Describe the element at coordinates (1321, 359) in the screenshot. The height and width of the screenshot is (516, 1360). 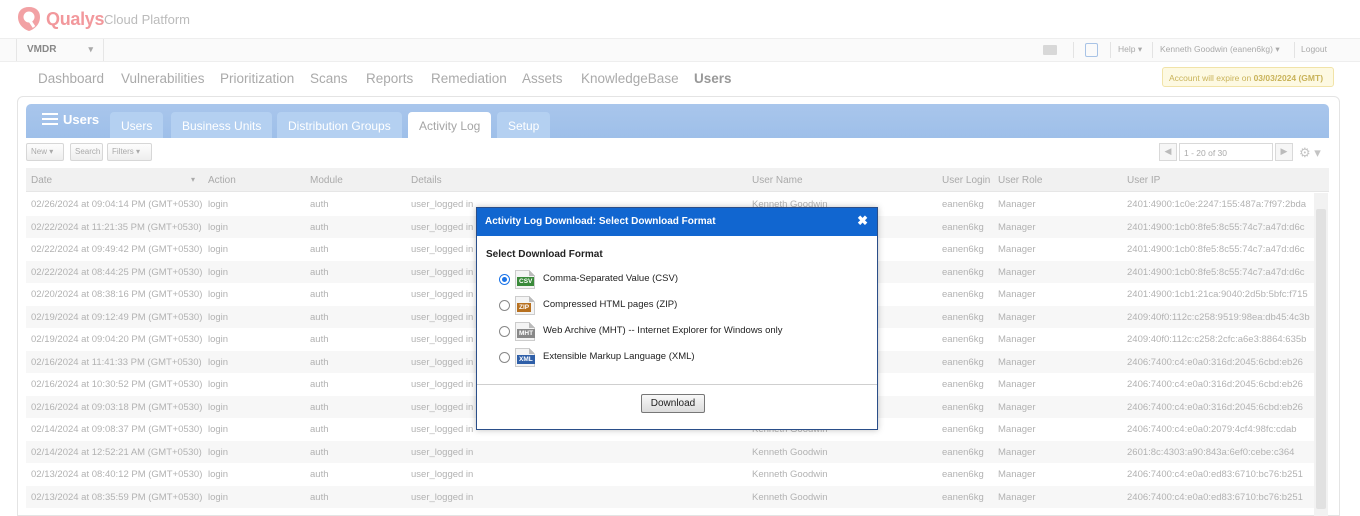
I see `scroll-thumb` at that location.